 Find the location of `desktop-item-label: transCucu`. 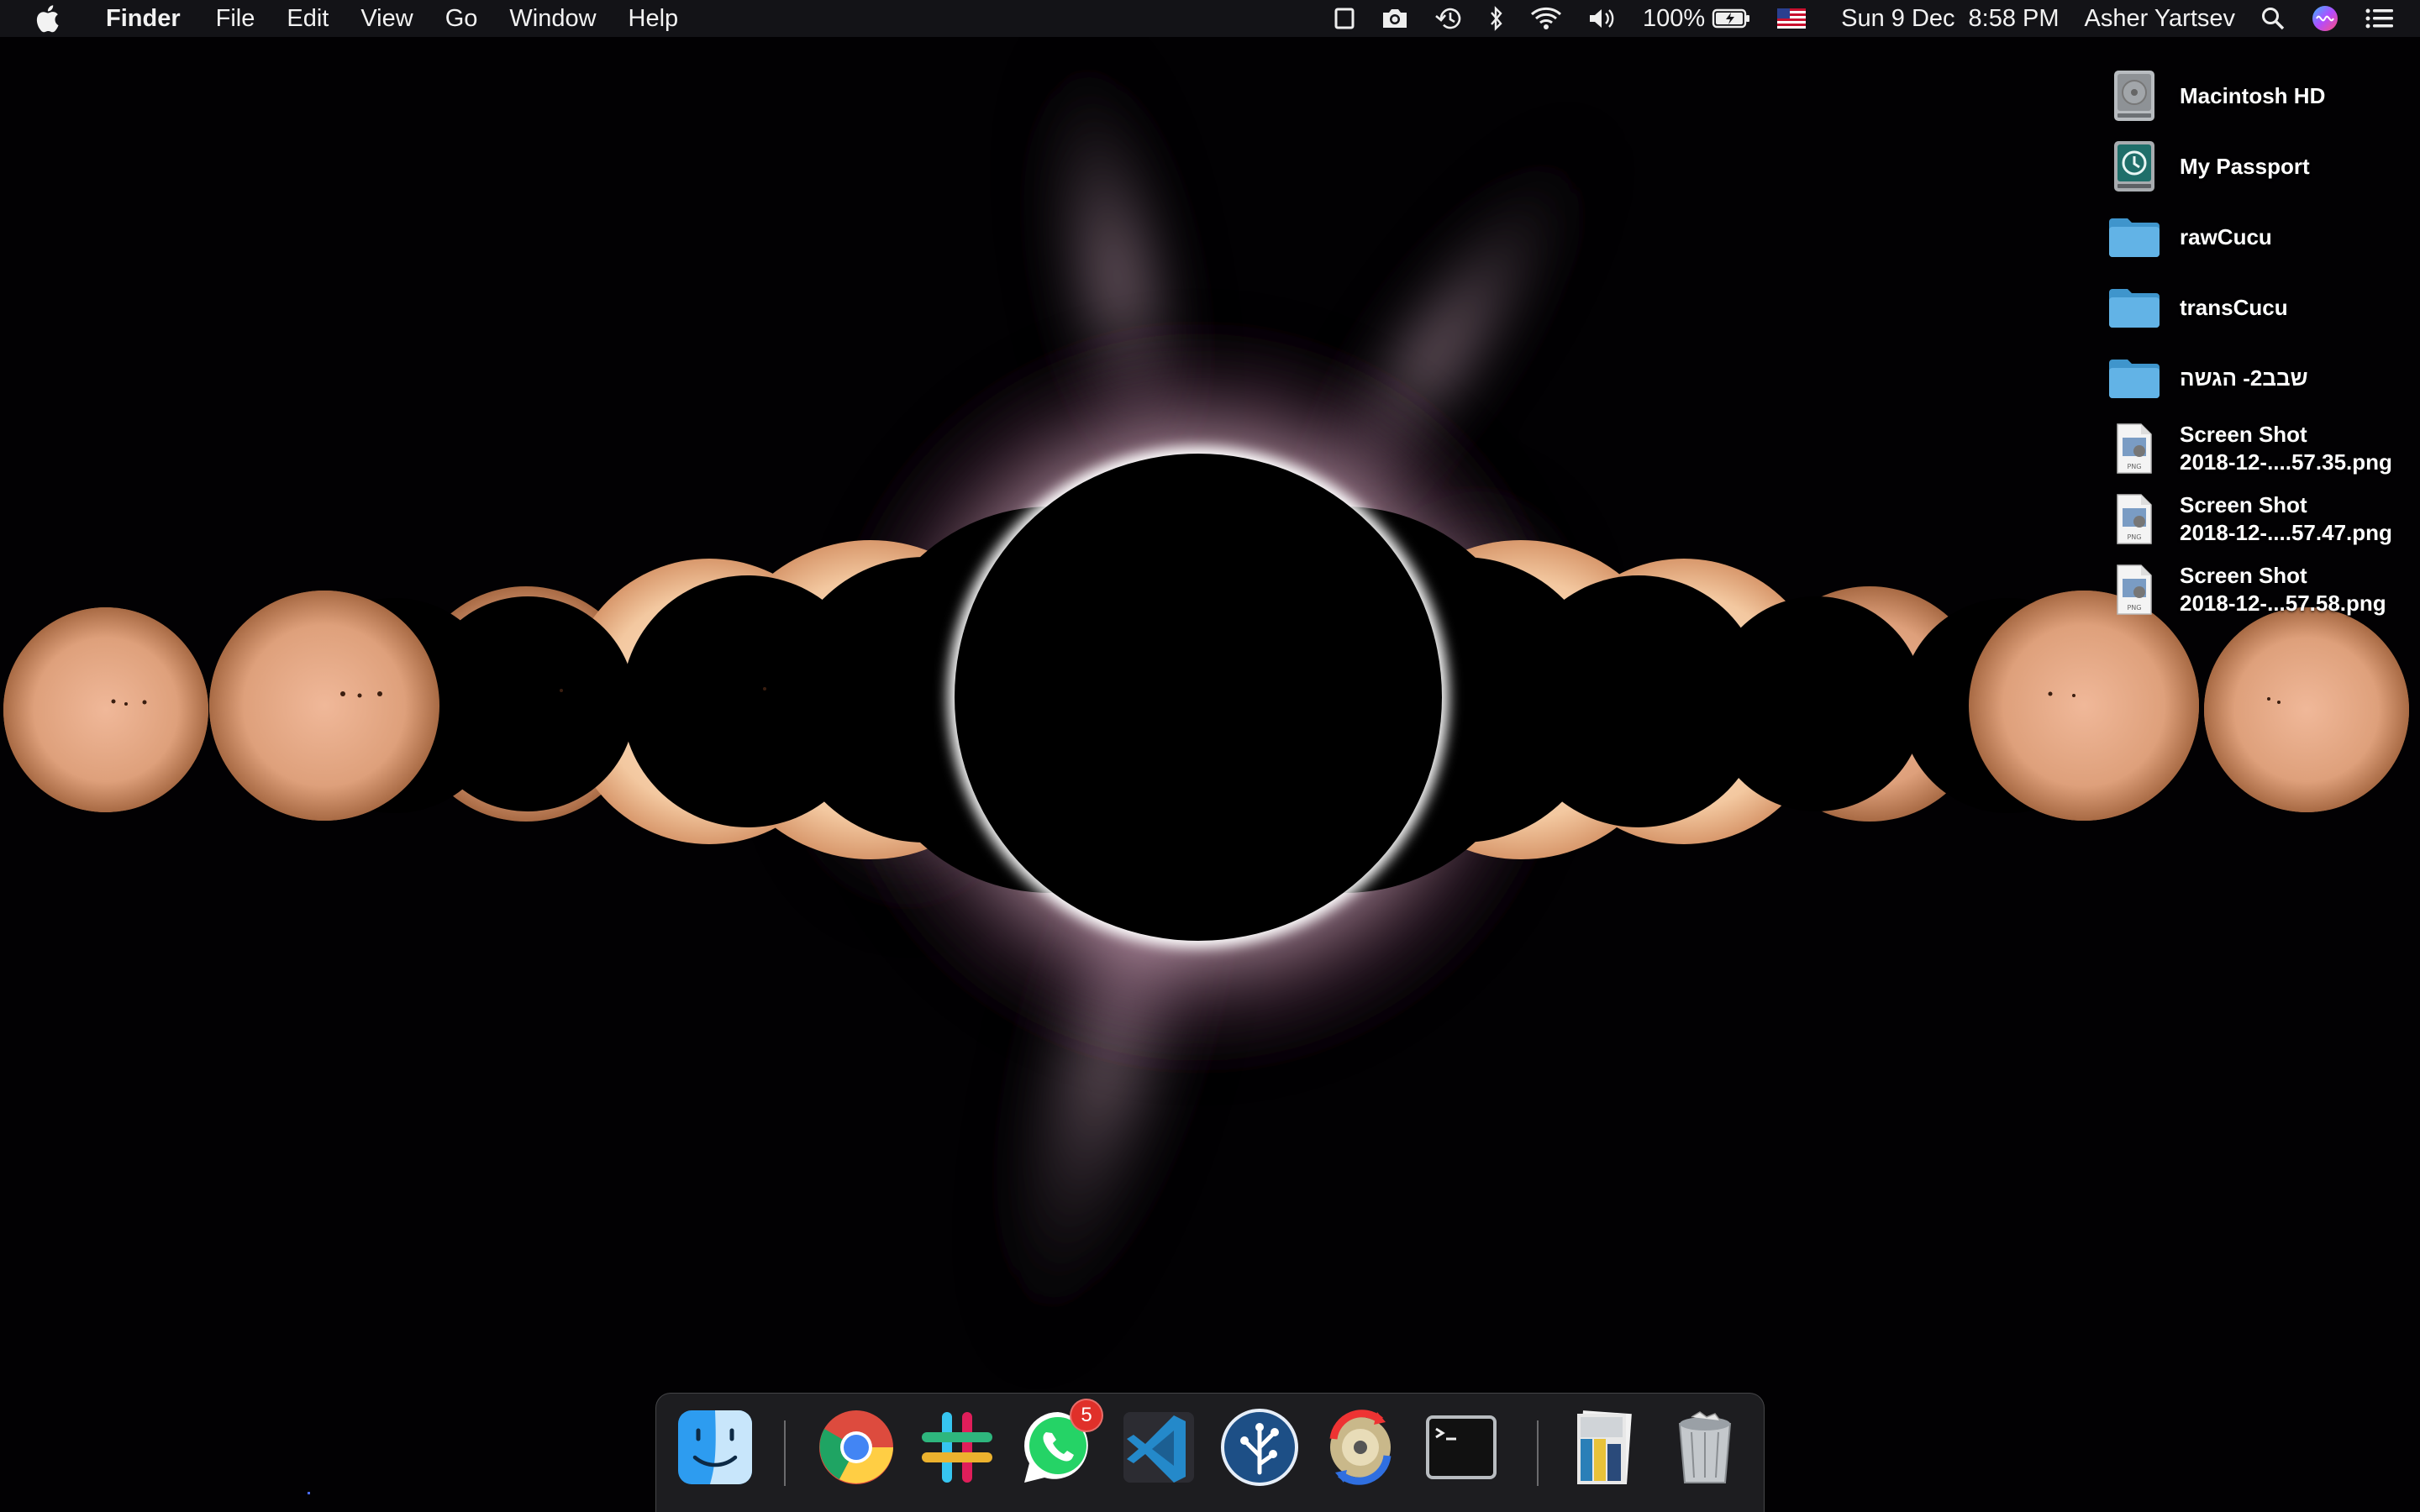

desktop-item-label: transCucu is located at coordinates (2234, 307).